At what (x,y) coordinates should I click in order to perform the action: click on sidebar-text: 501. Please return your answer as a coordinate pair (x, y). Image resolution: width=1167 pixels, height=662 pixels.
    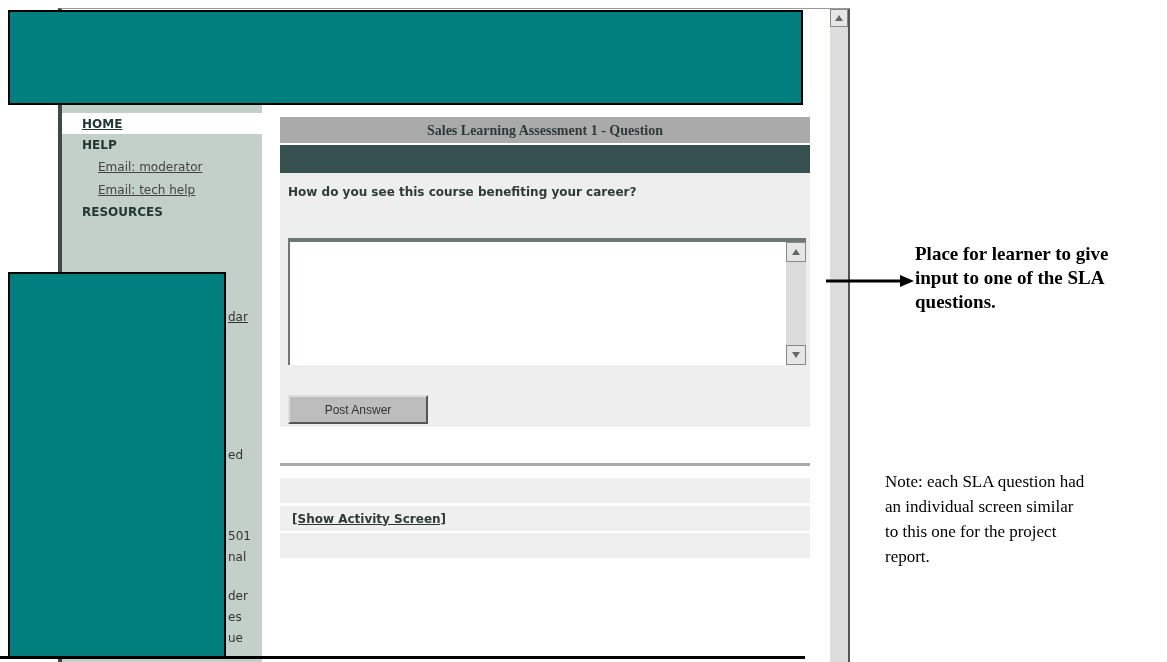
    Looking at the image, I should click on (239, 536).